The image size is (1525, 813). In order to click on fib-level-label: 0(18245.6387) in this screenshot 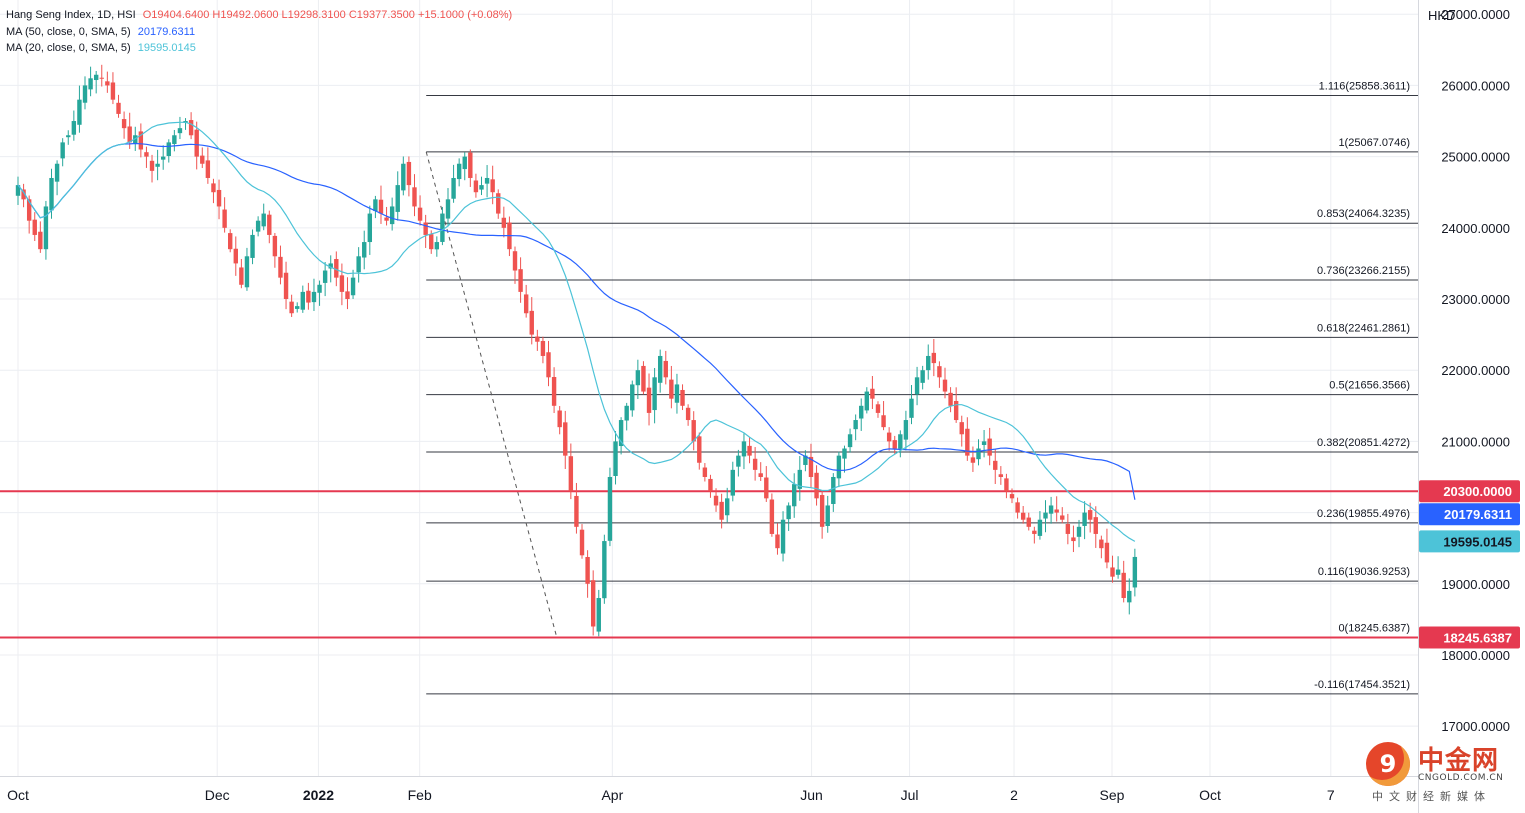, I will do `click(1374, 628)`.